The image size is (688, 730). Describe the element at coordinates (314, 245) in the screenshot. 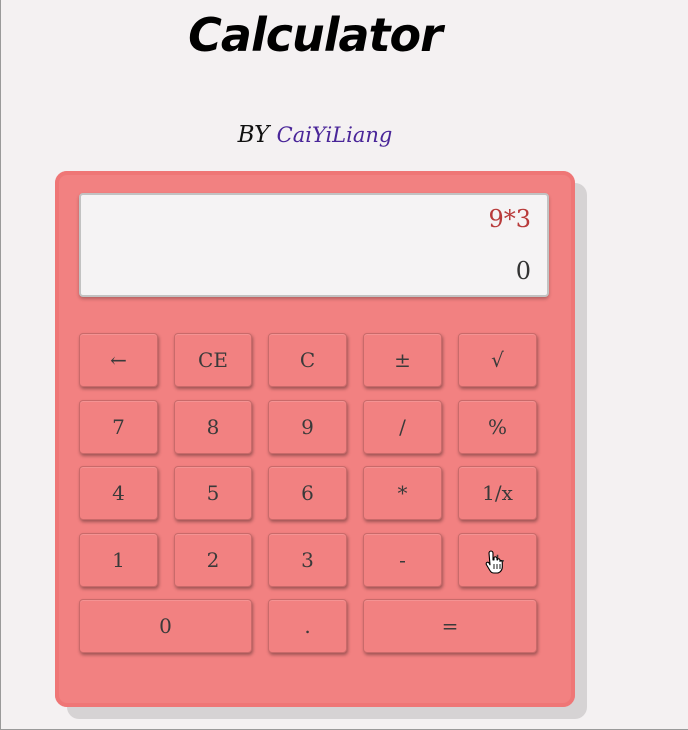

I see `calculator-display: 9*3 0` at that location.